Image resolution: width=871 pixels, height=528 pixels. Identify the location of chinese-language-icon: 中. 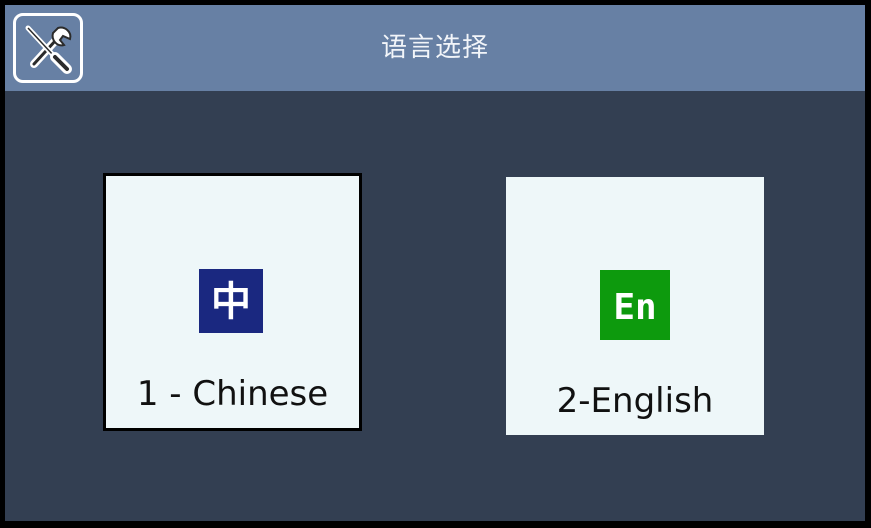
(231, 301).